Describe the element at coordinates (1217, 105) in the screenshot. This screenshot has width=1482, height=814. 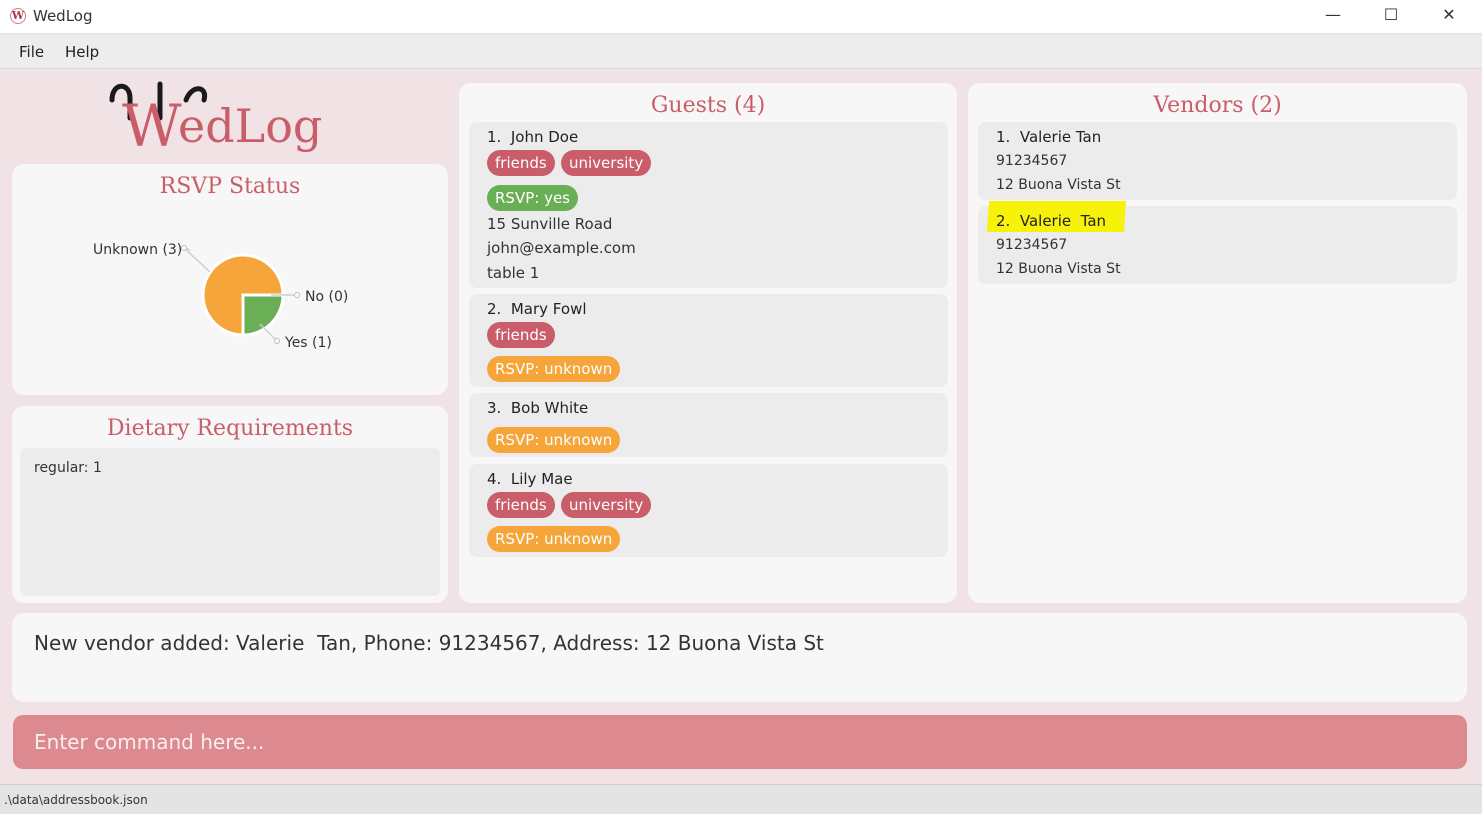
I see `vendors-title: Vendors (2)` at that location.